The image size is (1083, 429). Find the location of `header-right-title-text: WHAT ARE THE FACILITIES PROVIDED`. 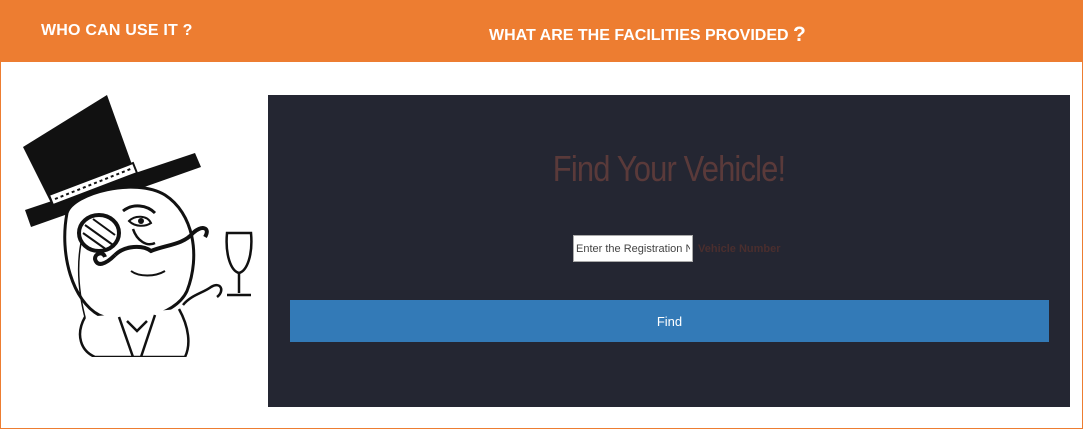

header-right-title-text: WHAT ARE THE FACILITIES PROVIDED is located at coordinates (641, 35).